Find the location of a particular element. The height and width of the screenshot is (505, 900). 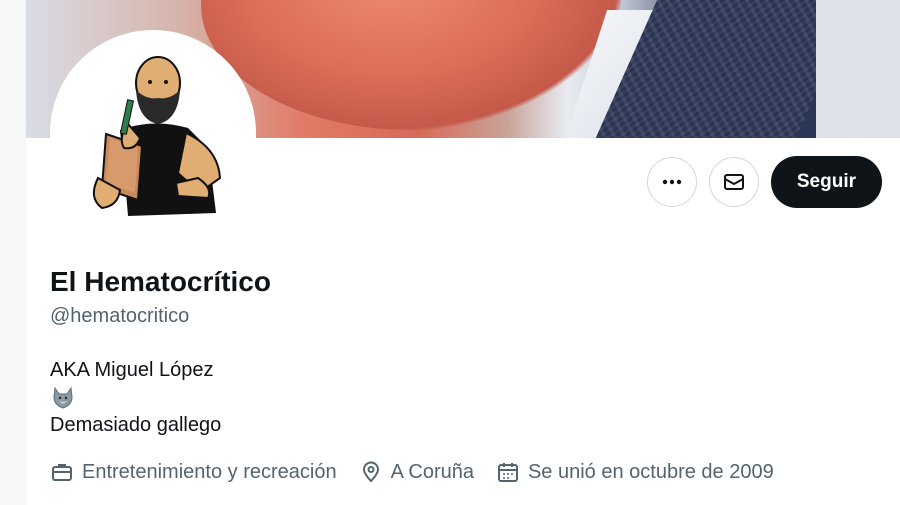

more-button is located at coordinates (671, 182).